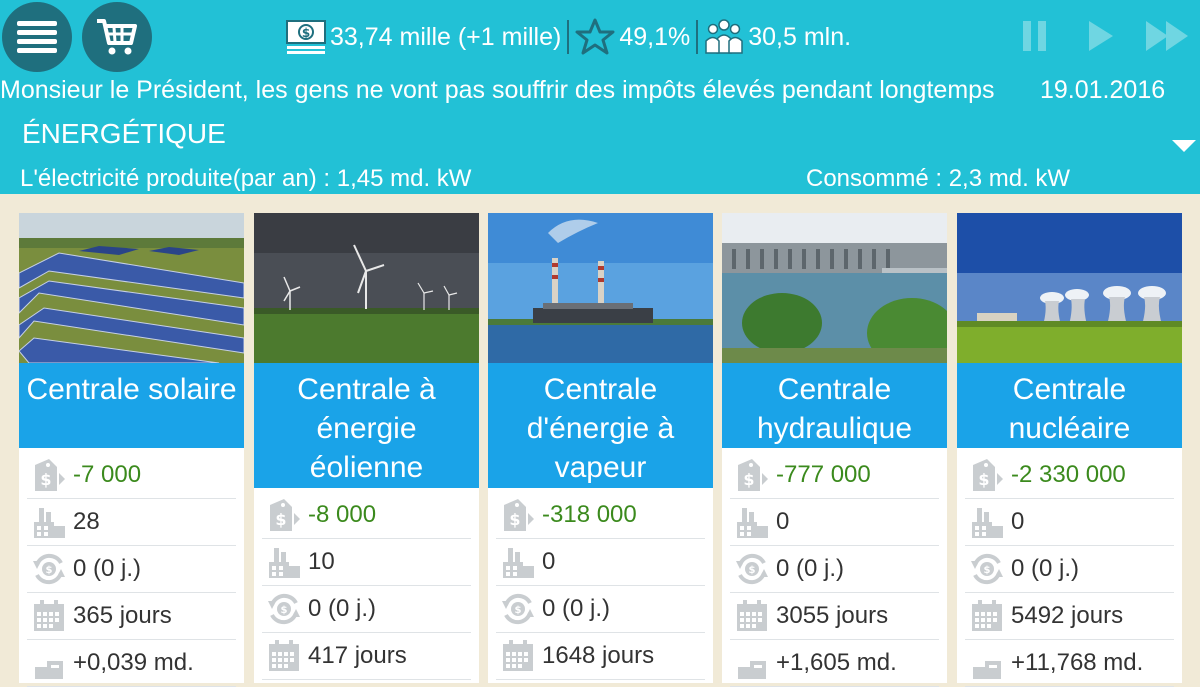 The image size is (1200, 687). I want to click on profit-row: +1,605 md., so click(834, 663).